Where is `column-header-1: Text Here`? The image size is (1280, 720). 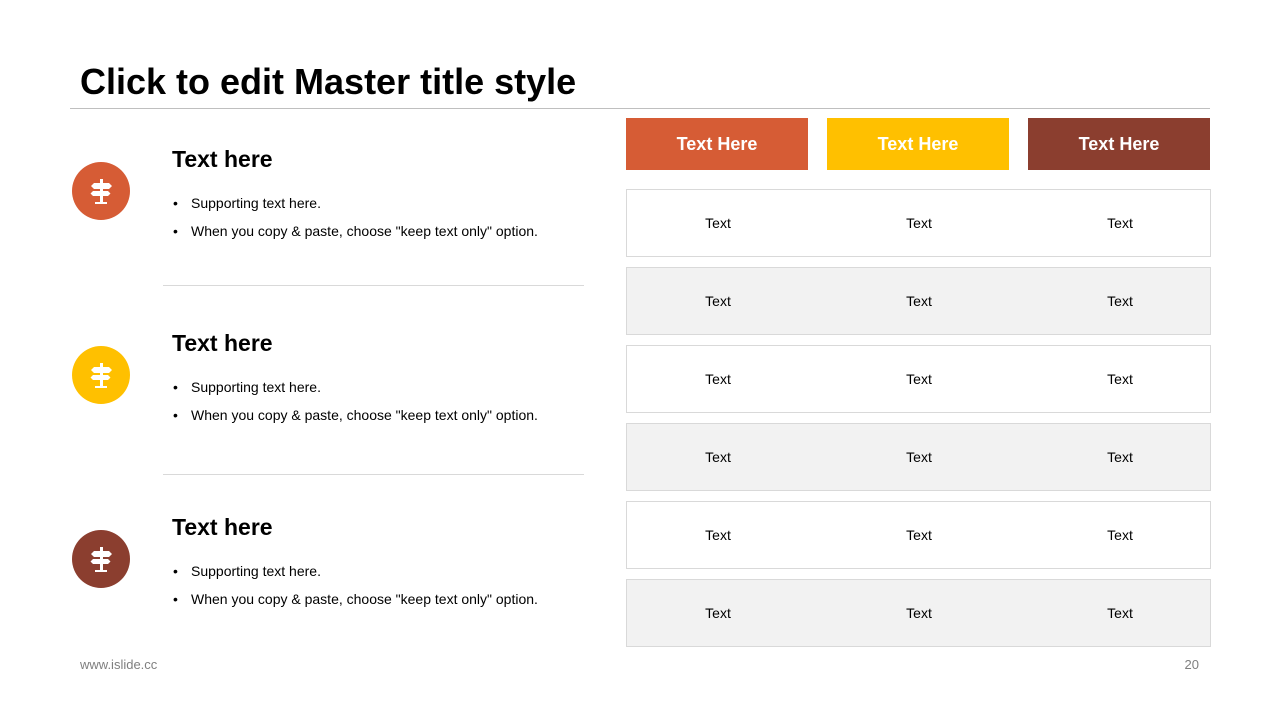
column-header-1: Text Here is located at coordinates (717, 144).